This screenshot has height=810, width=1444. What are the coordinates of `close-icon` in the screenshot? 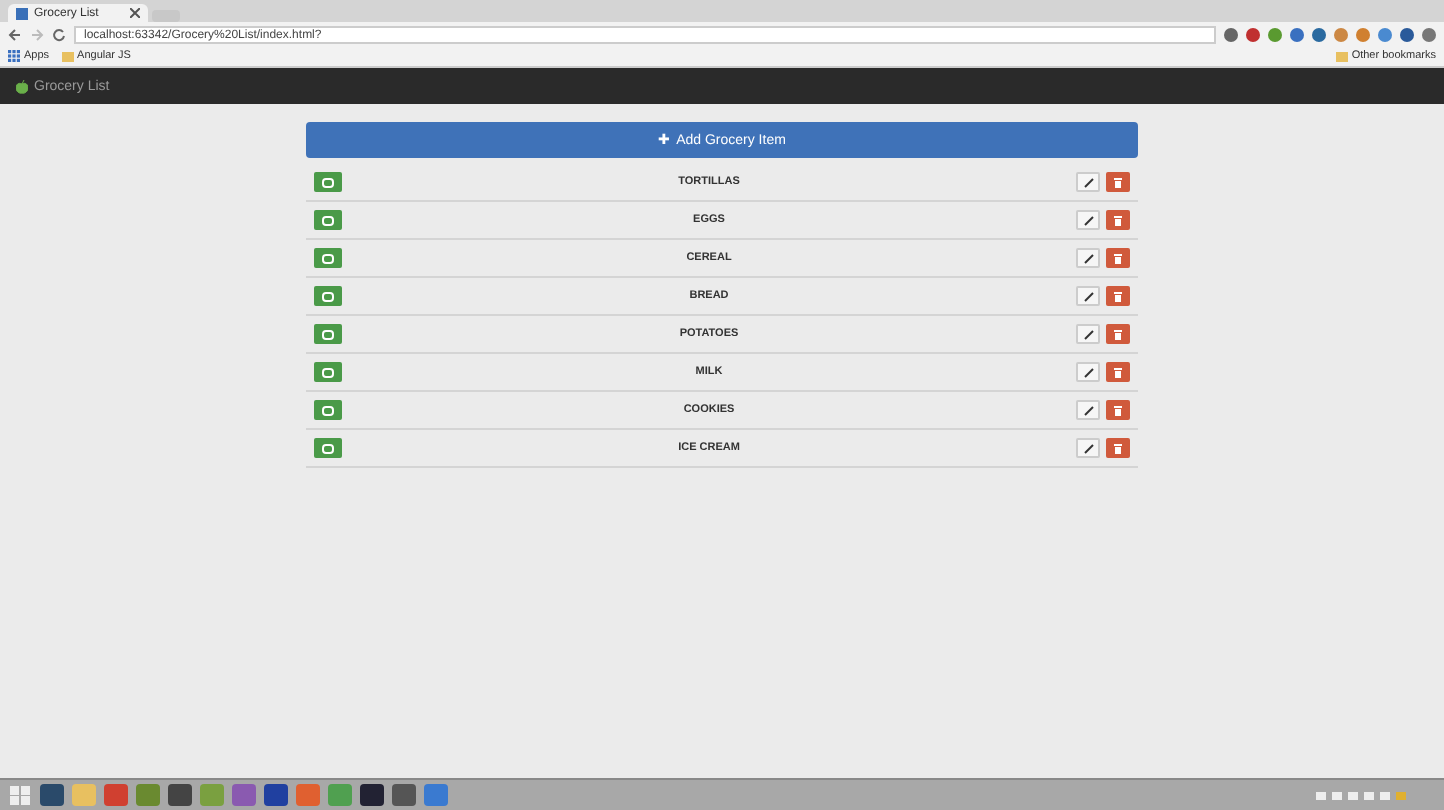 It's located at (135, 13).